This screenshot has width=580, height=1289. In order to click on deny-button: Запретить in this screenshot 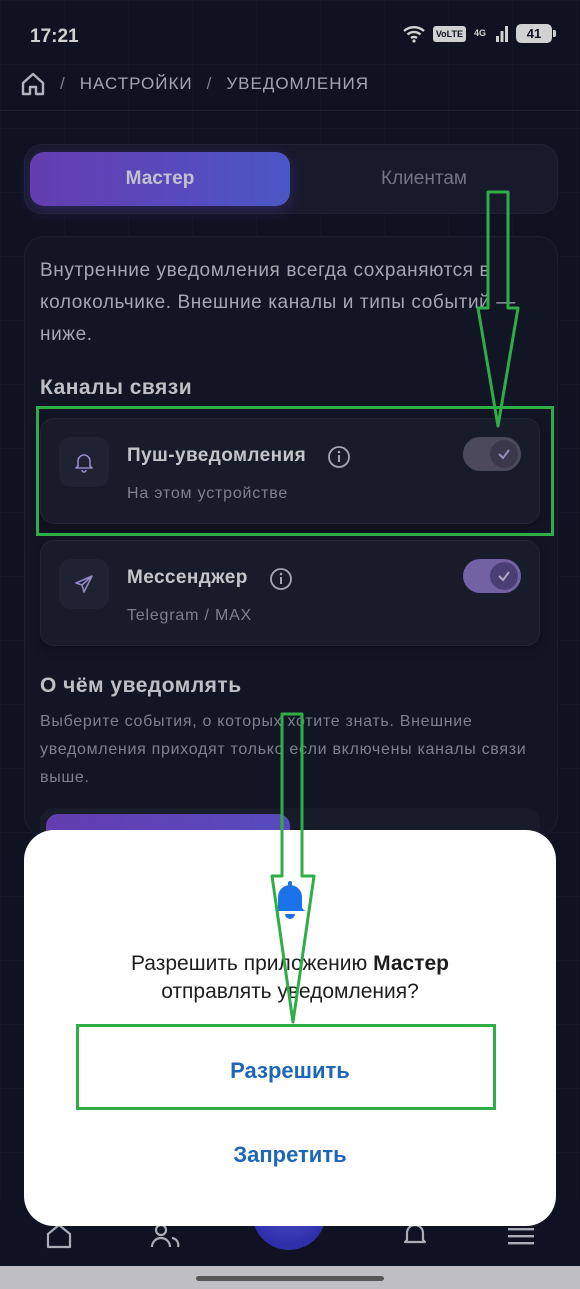, I will do `click(290, 1155)`.